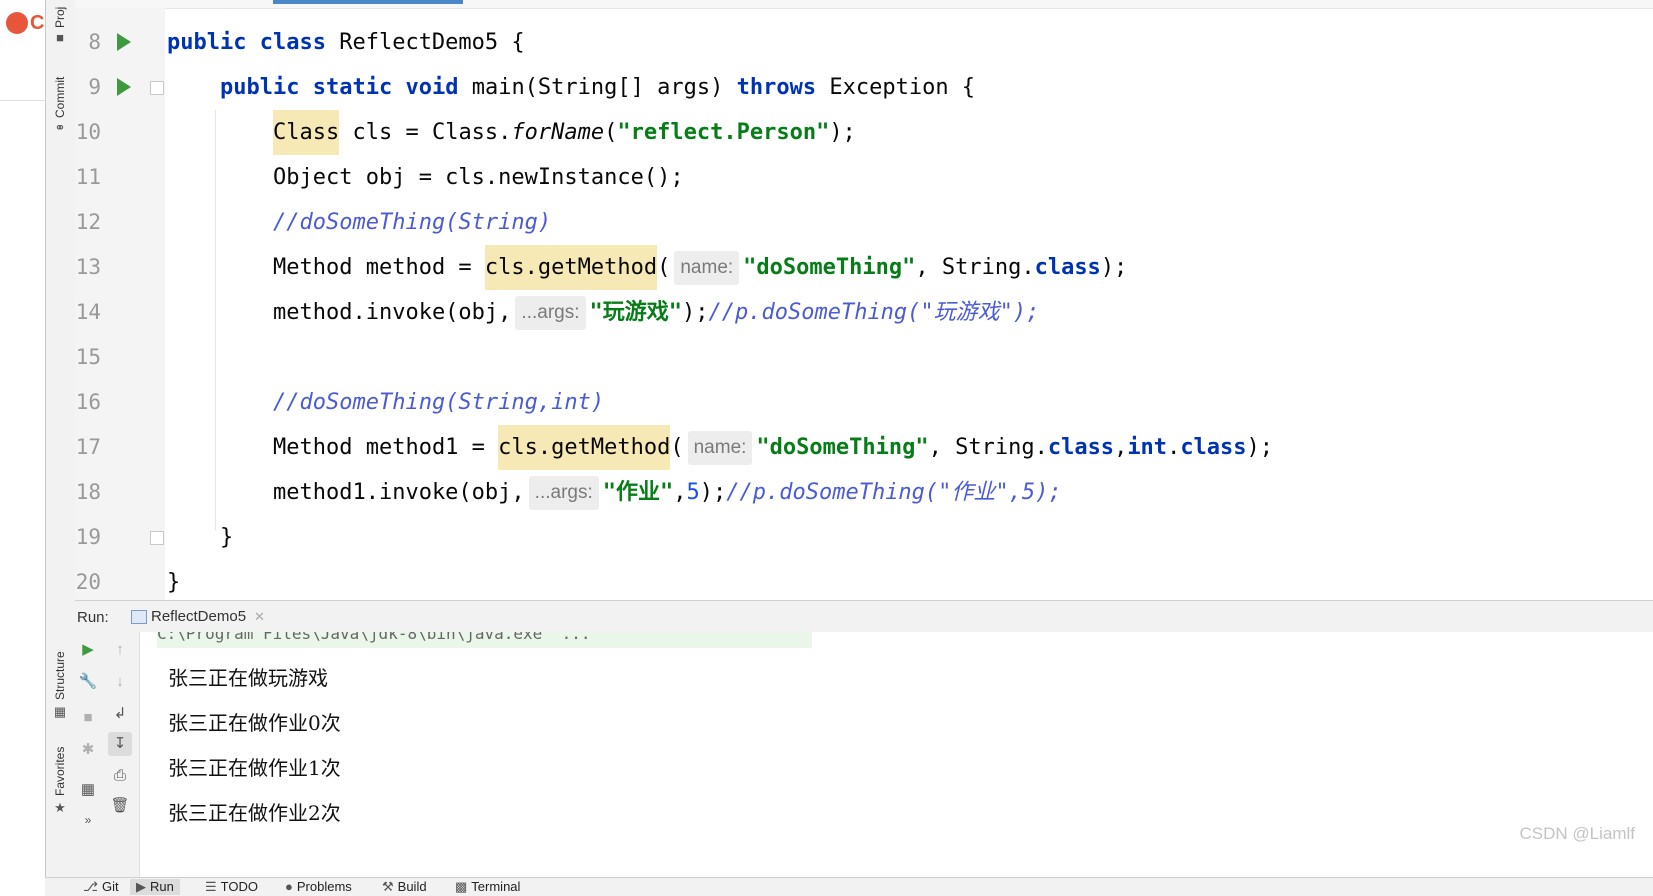 The height and width of the screenshot is (896, 1653). What do you see at coordinates (17, 23) in the screenshot?
I see `app-logo-icon` at bounding box center [17, 23].